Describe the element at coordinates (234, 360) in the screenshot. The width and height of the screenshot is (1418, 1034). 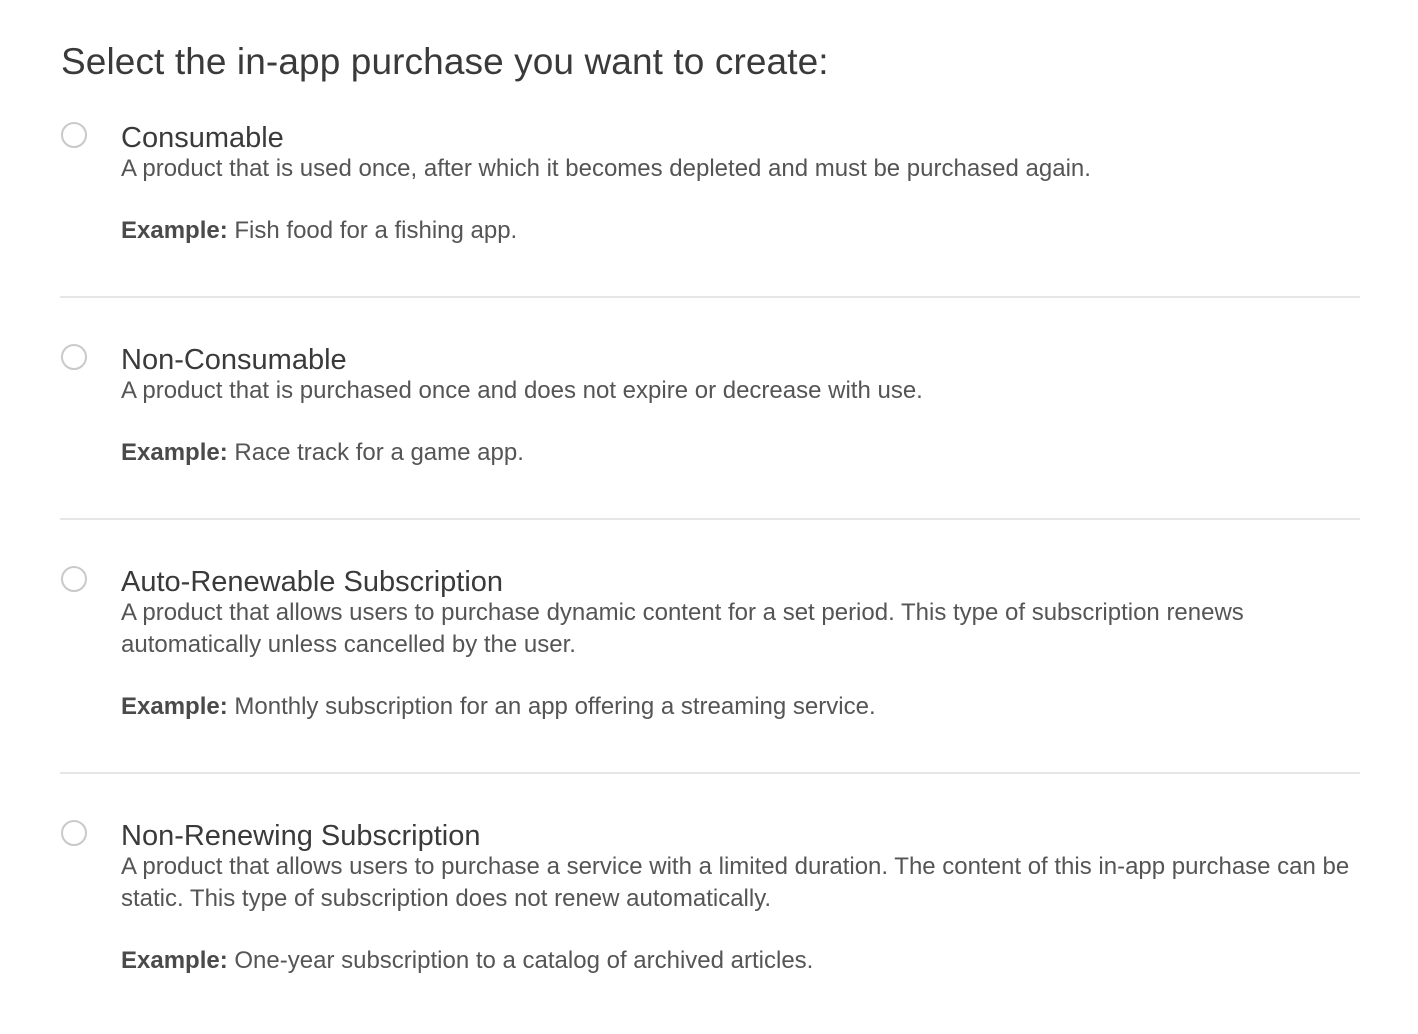
I see `option-non-consumable-title: Non-Consumable` at that location.